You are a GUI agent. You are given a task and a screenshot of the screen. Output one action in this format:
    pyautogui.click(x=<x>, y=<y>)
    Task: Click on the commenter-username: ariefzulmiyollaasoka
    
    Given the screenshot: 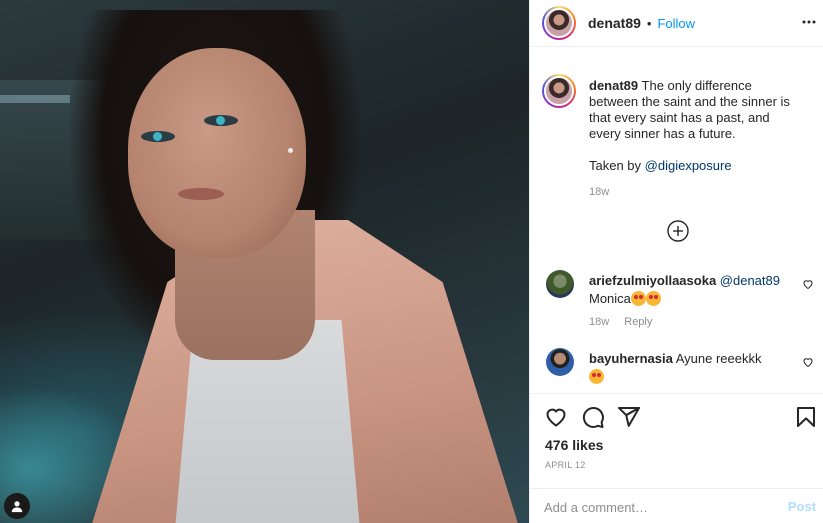 What is the action you would take?
    pyautogui.click(x=652, y=280)
    